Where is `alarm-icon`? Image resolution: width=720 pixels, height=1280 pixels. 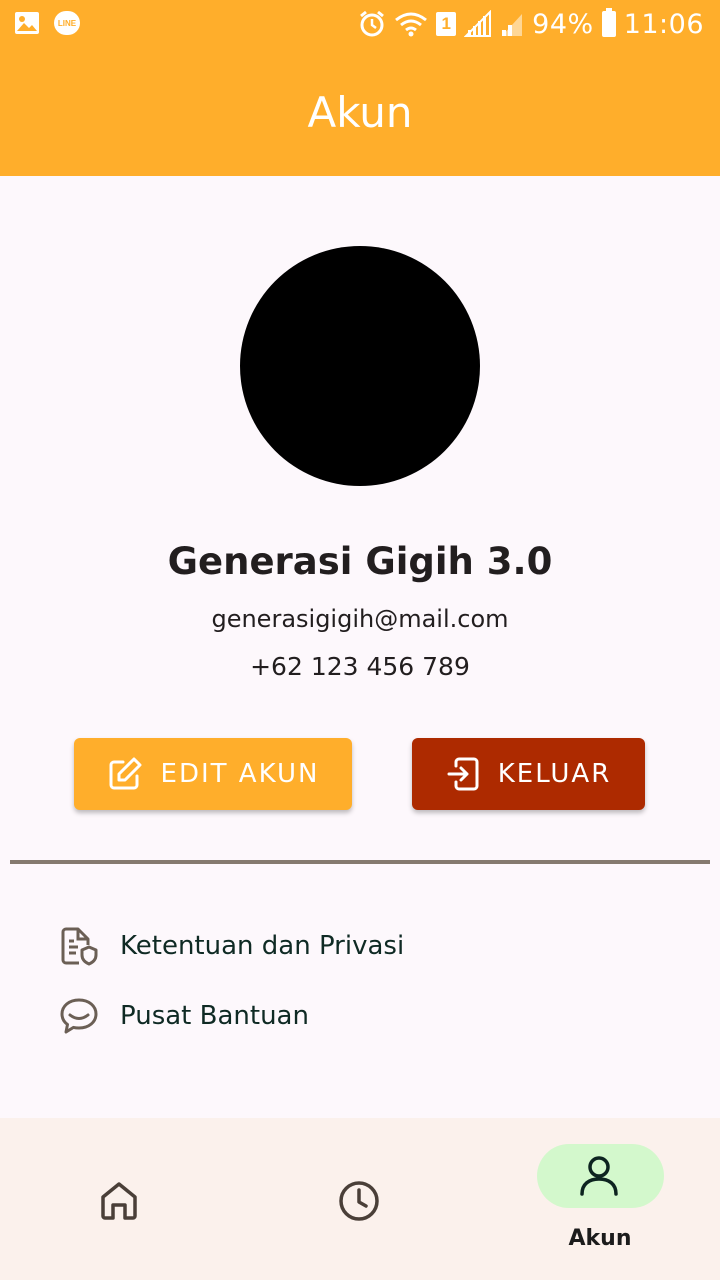 alarm-icon is located at coordinates (372, 24).